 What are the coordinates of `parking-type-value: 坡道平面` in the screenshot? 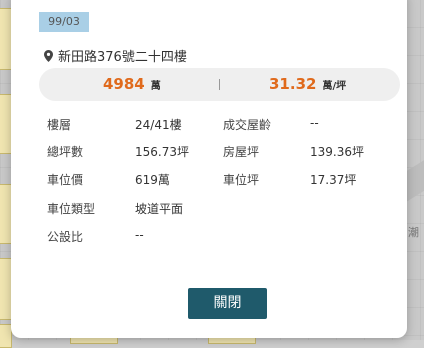 It's located at (159, 209).